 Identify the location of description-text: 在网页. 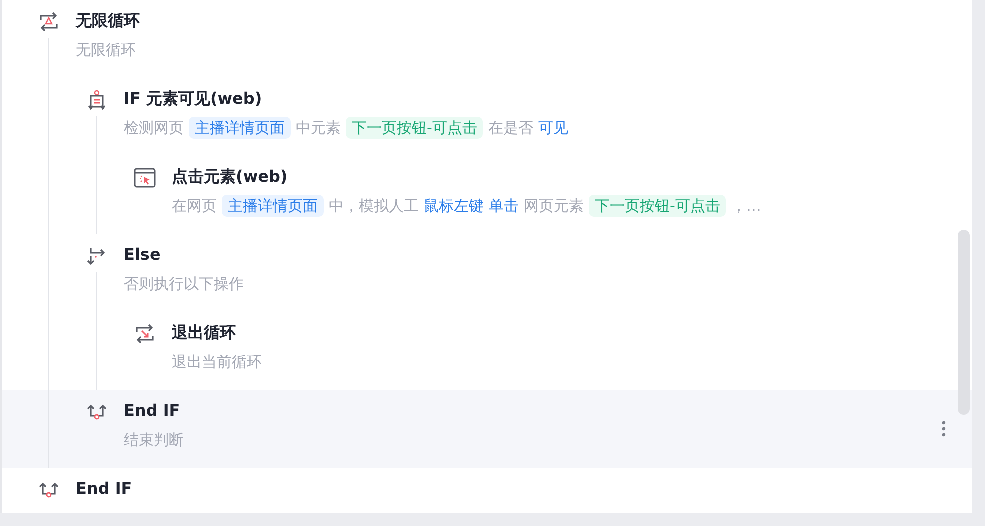
(194, 206).